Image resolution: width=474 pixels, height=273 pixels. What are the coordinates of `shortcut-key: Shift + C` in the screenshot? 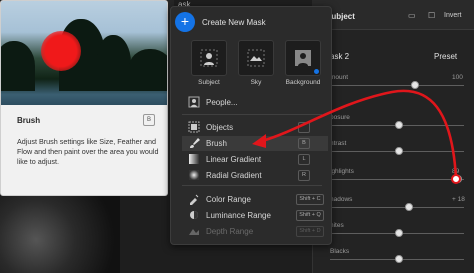 It's located at (310, 199).